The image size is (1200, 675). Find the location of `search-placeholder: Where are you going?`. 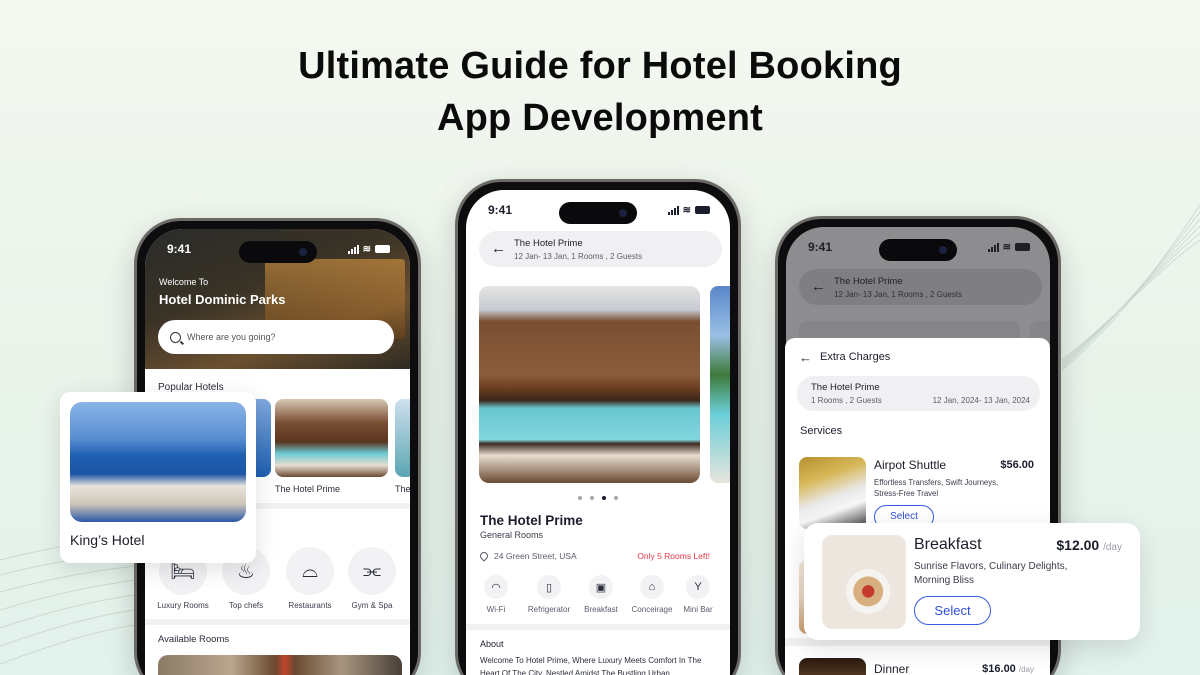

search-placeholder: Where are you going? is located at coordinates (231, 337).